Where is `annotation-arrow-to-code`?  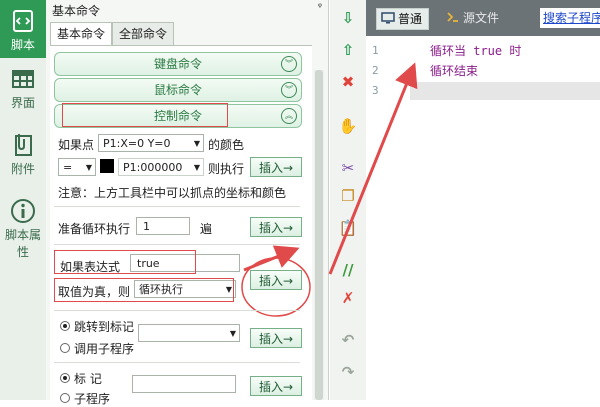
annotation-arrow-to-code is located at coordinates (373, 168).